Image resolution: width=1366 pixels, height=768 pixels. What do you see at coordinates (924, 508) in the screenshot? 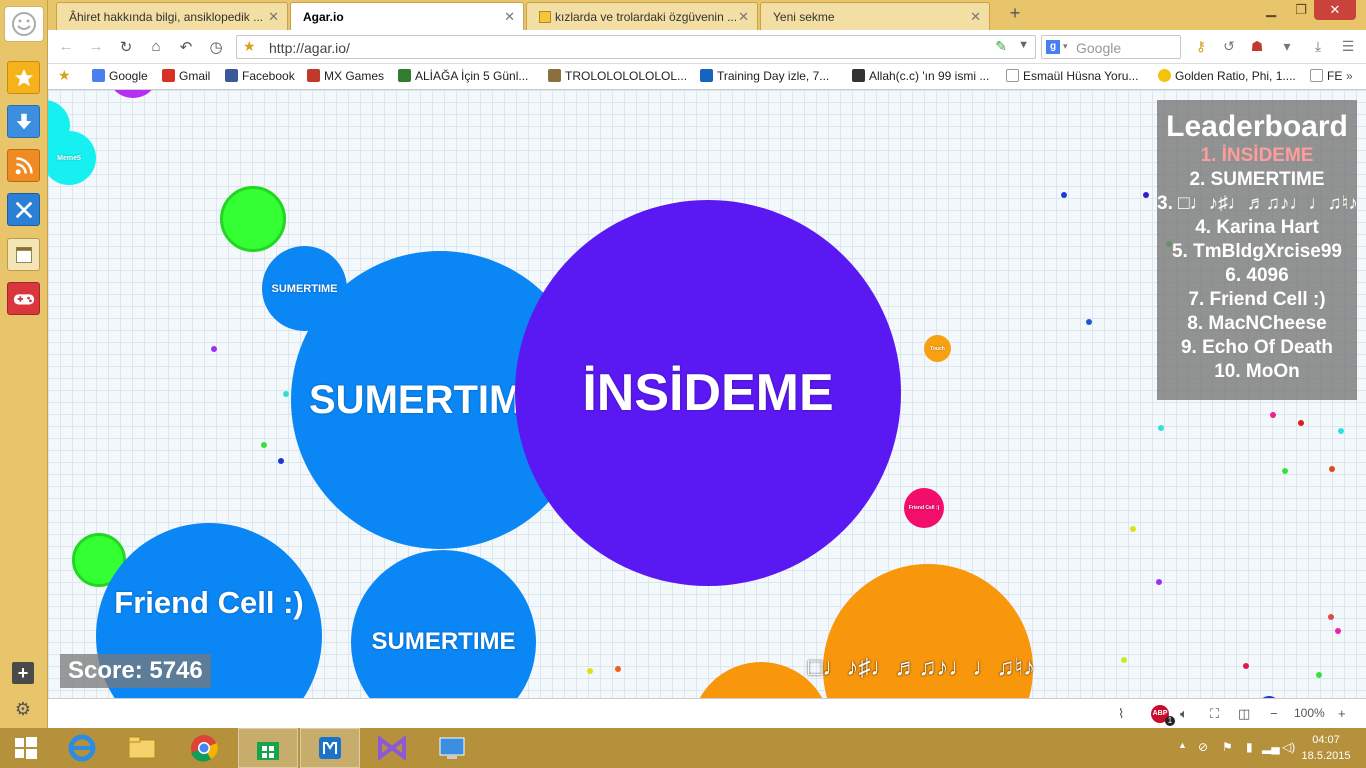
I see `pink-cell: Friend Cell :)` at bounding box center [924, 508].